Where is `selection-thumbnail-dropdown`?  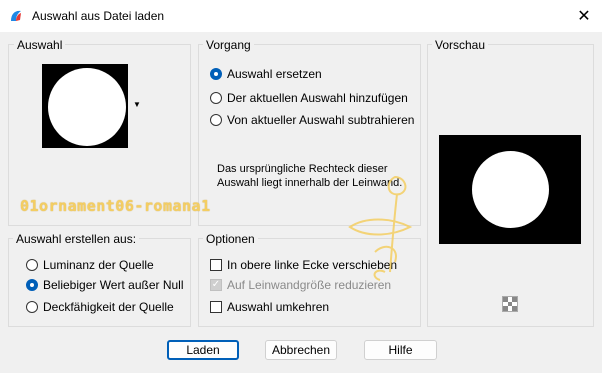 selection-thumbnail-dropdown is located at coordinates (85, 106).